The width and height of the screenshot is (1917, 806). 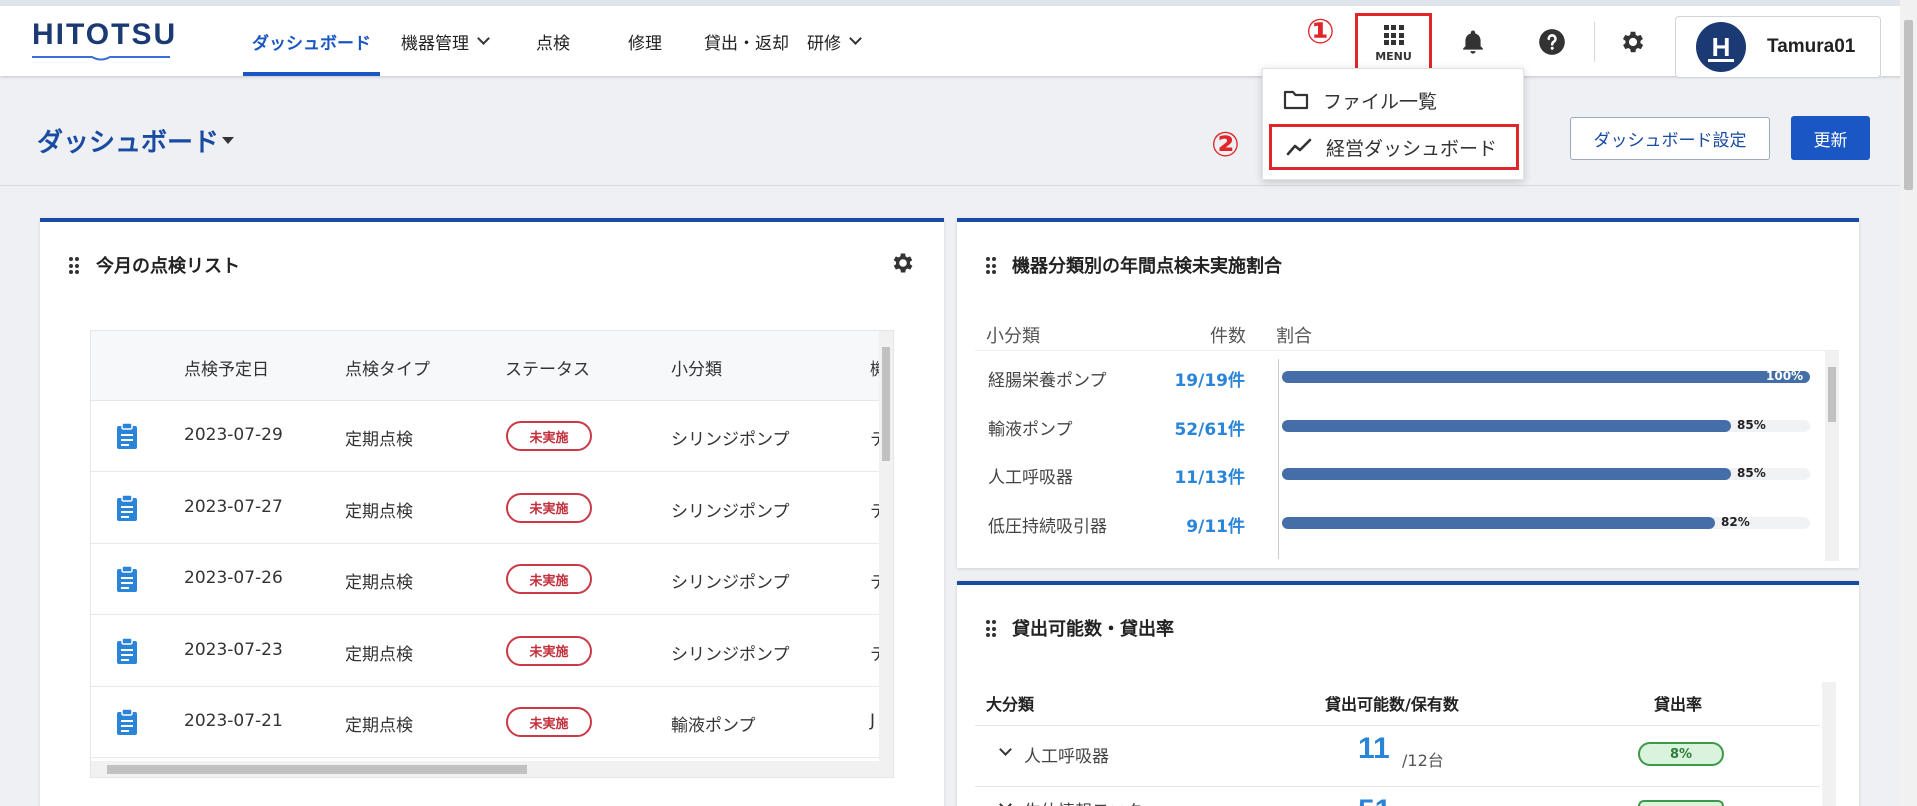 I want to click on main-nav: ダッシュボード 機器管理 点検 修理 貸出・返却 研修, so click(x=562, y=41).